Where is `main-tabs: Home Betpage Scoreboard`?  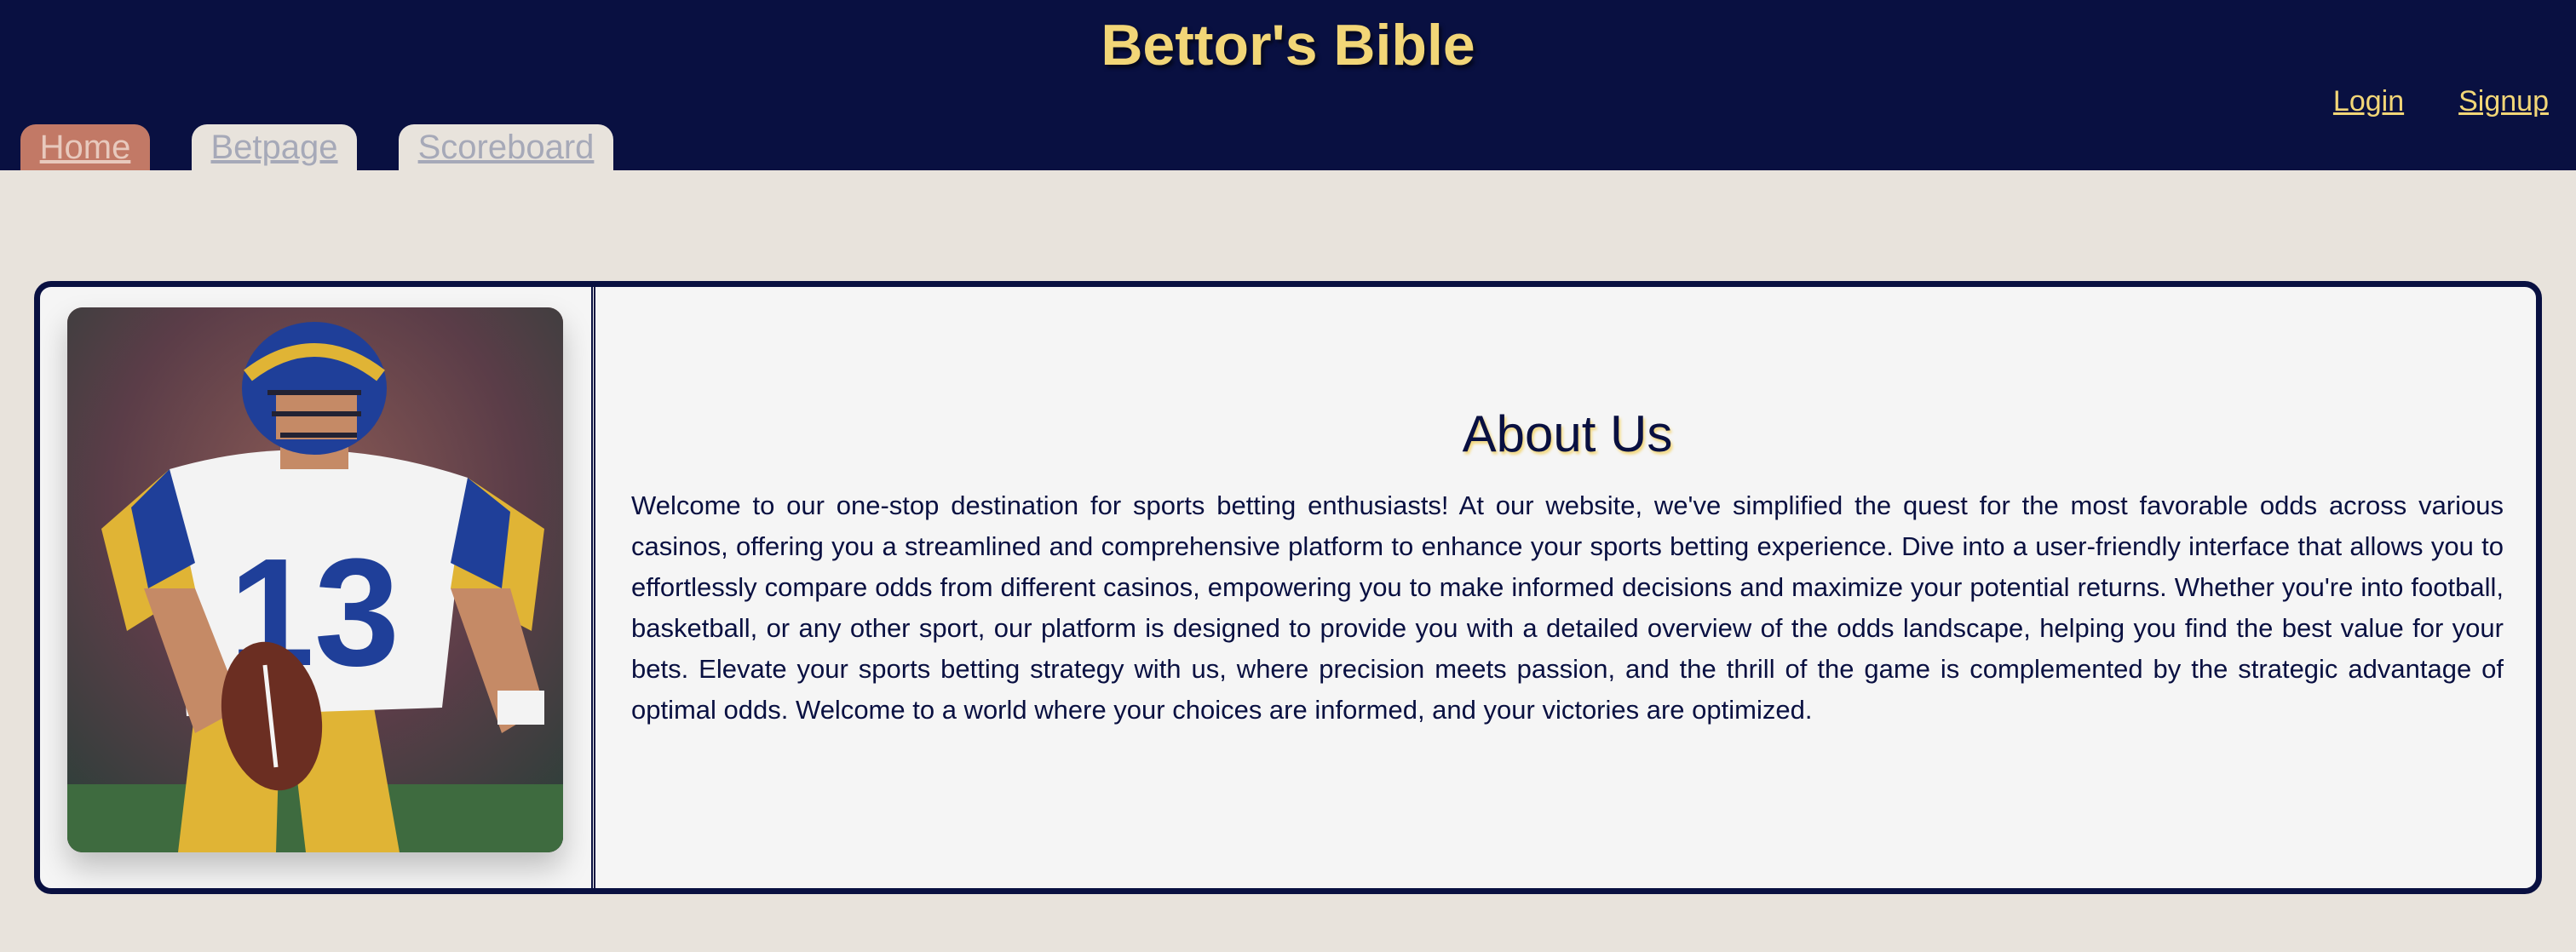 main-tabs: Home Betpage Scoreboard is located at coordinates (317, 147).